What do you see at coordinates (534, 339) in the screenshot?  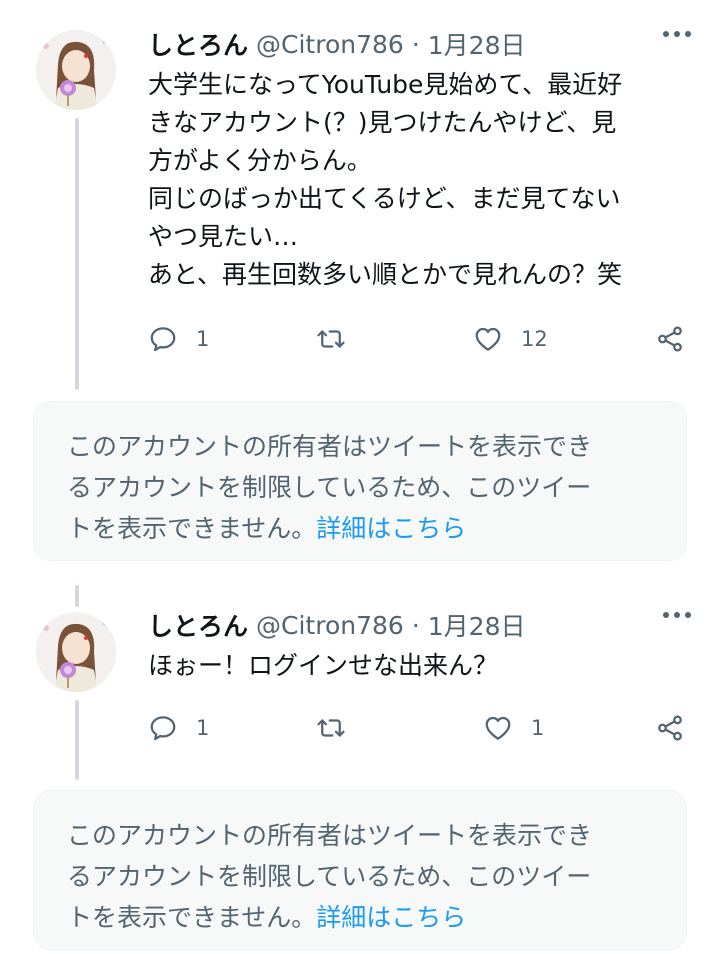 I see `like-count: 12` at bounding box center [534, 339].